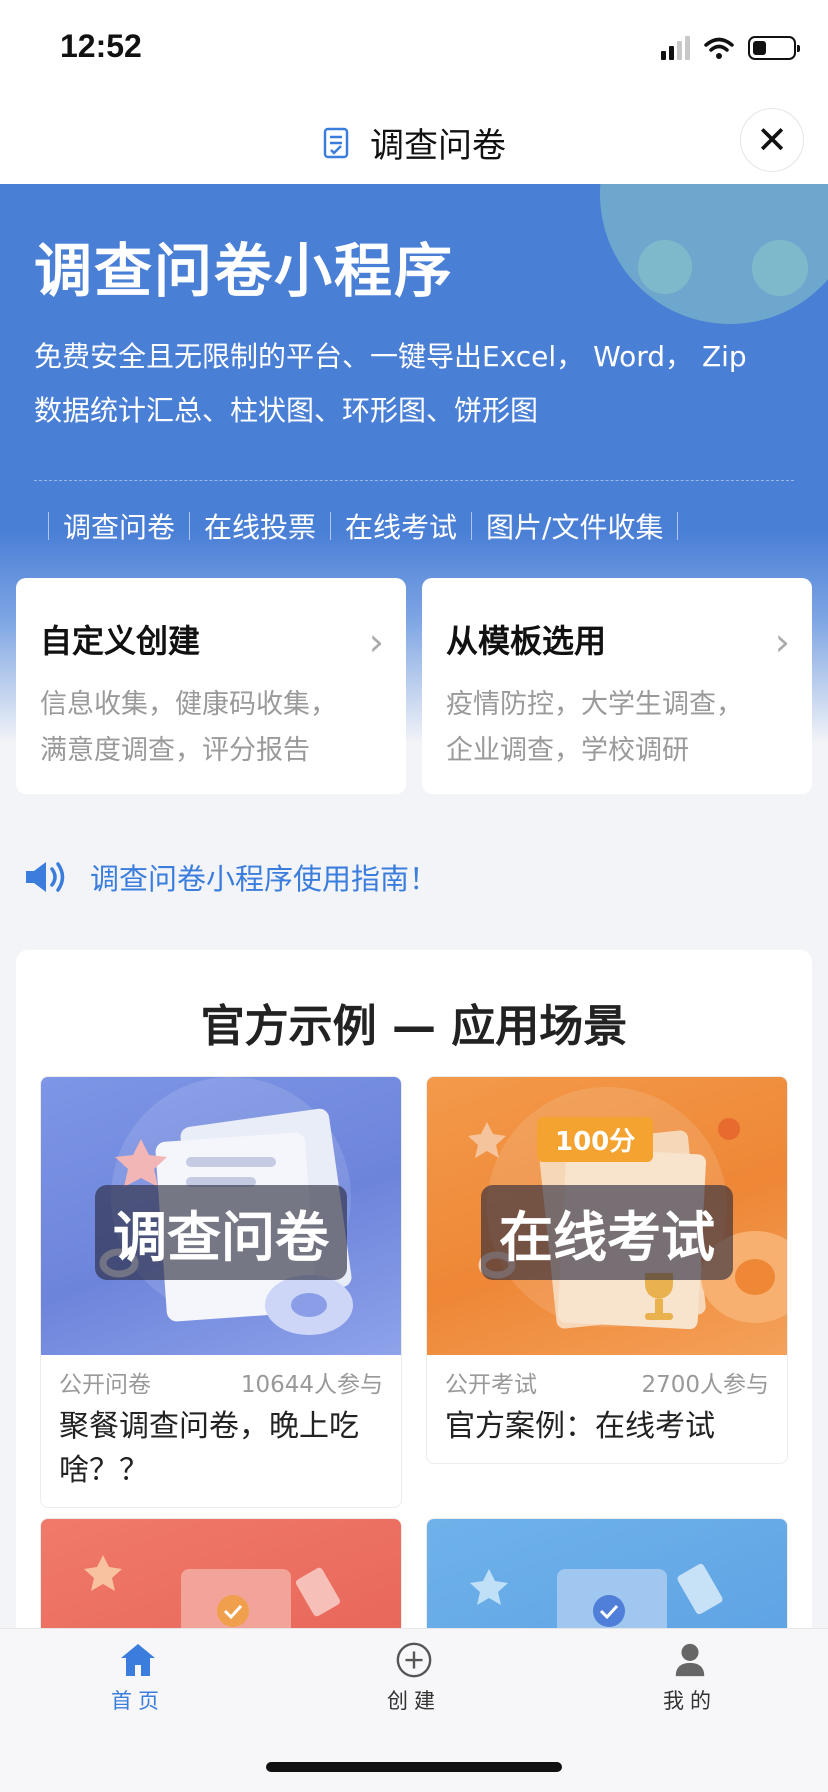 The image size is (828, 1792). Describe the element at coordinates (119, 526) in the screenshot. I see `tag-survey: 调查问卷` at that location.